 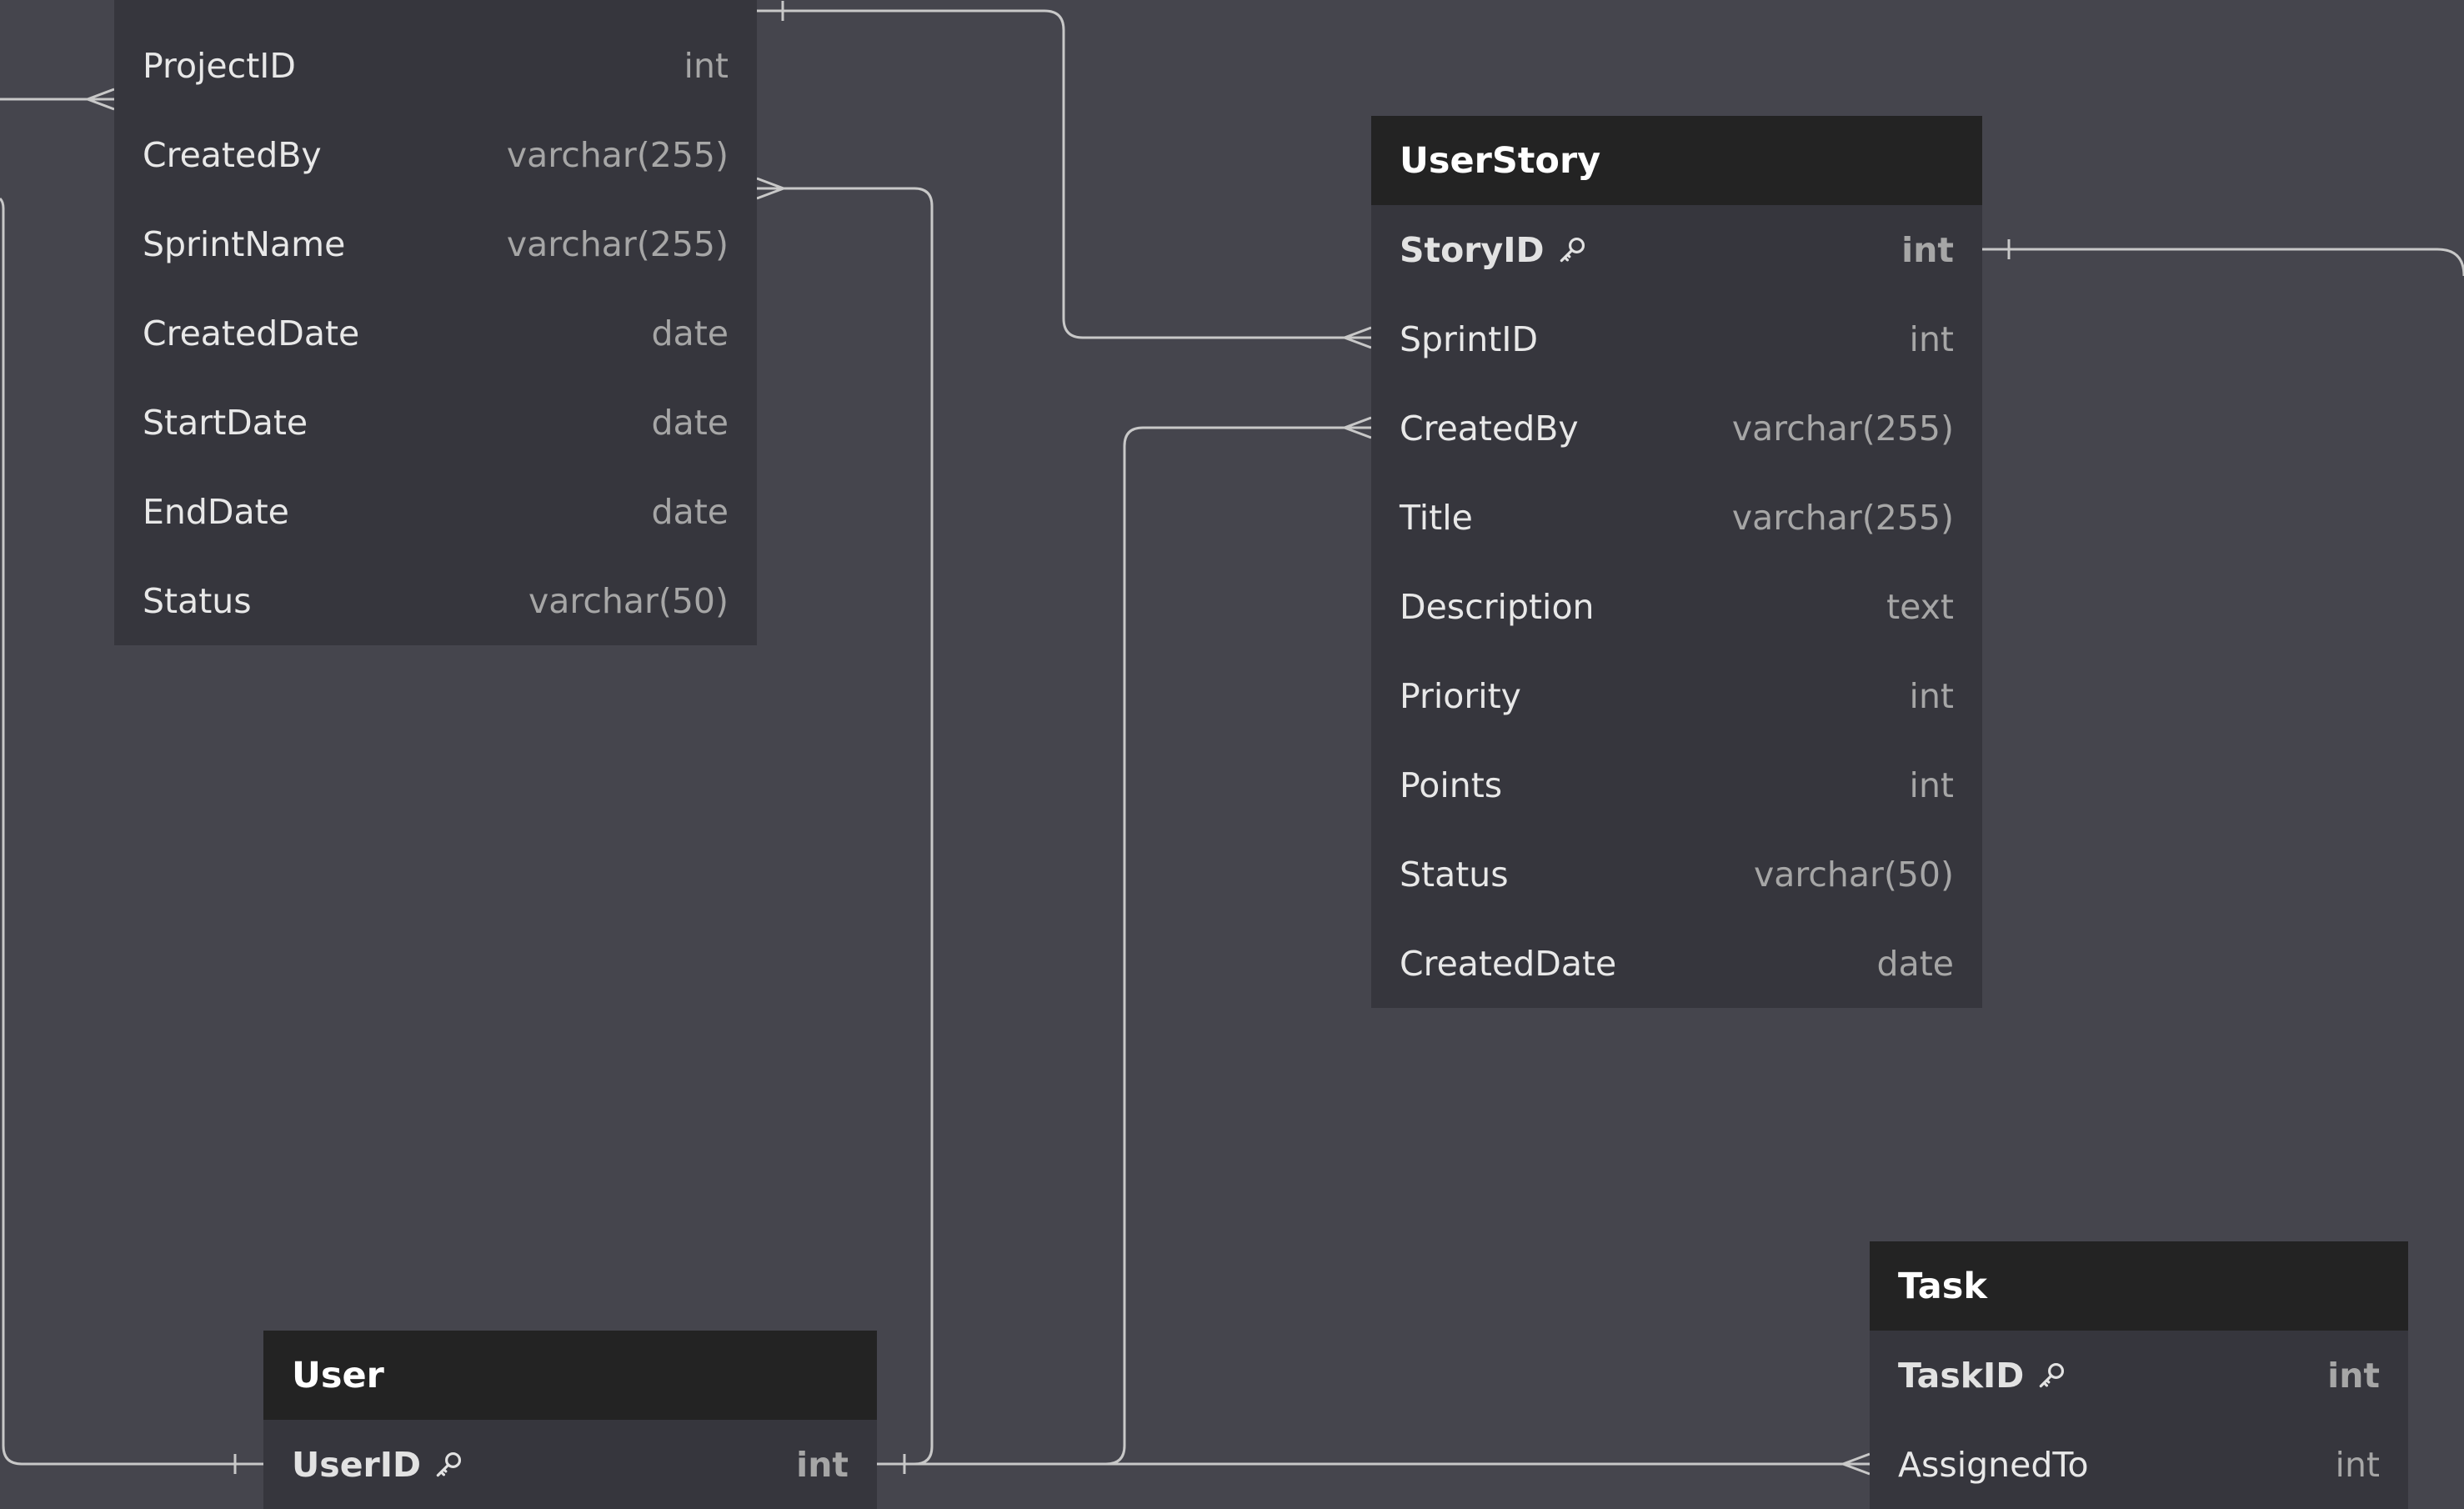 I want to click on field-name-text: Points, so click(x=1451, y=785).